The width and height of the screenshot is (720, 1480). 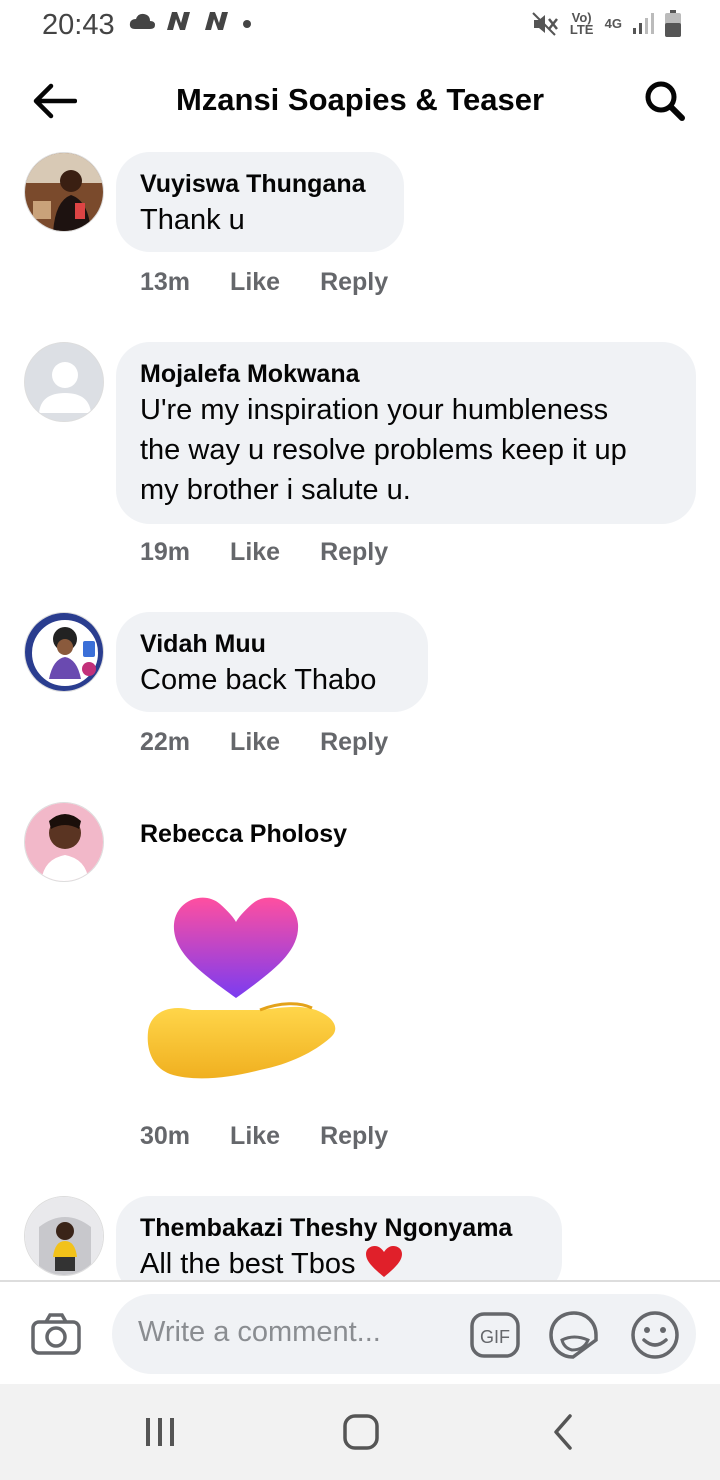 What do you see at coordinates (374, 410) in the screenshot?
I see `comment-text-line: U're my inspiration your humbleness` at bounding box center [374, 410].